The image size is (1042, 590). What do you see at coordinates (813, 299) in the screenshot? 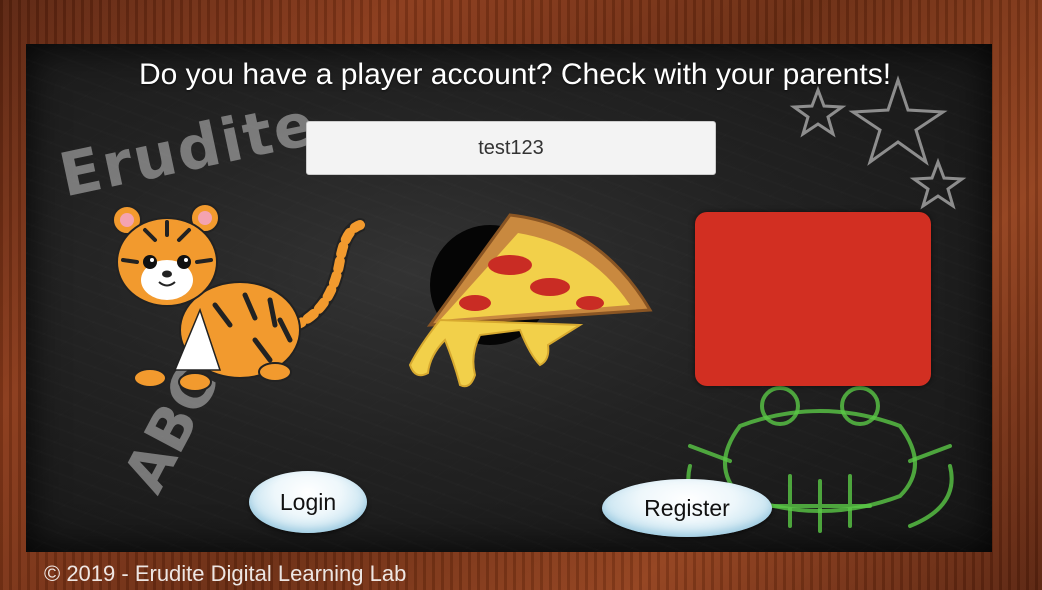
I see `picture-option-red-card` at bounding box center [813, 299].